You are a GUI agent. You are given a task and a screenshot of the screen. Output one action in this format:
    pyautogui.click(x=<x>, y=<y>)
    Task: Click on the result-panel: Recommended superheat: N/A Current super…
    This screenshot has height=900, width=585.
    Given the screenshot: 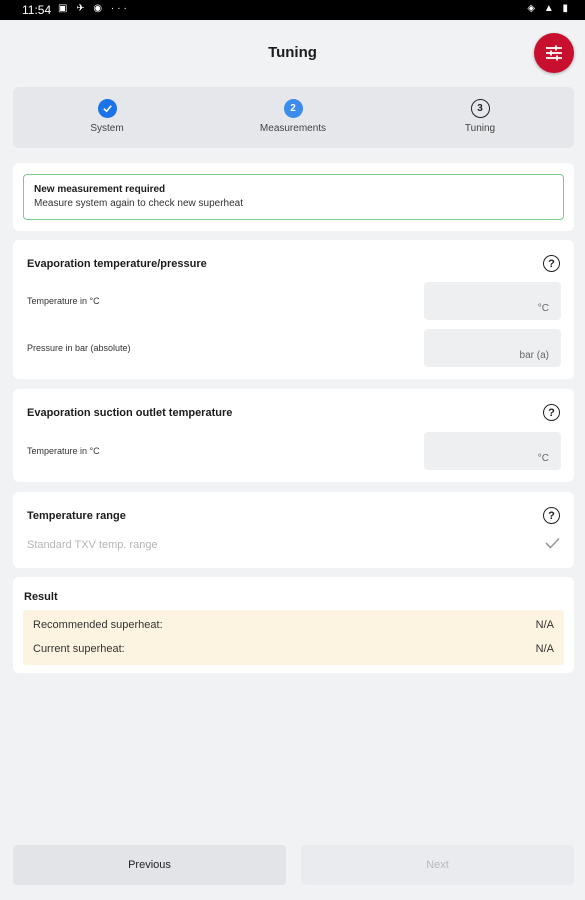 What is the action you would take?
    pyautogui.click(x=293, y=637)
    